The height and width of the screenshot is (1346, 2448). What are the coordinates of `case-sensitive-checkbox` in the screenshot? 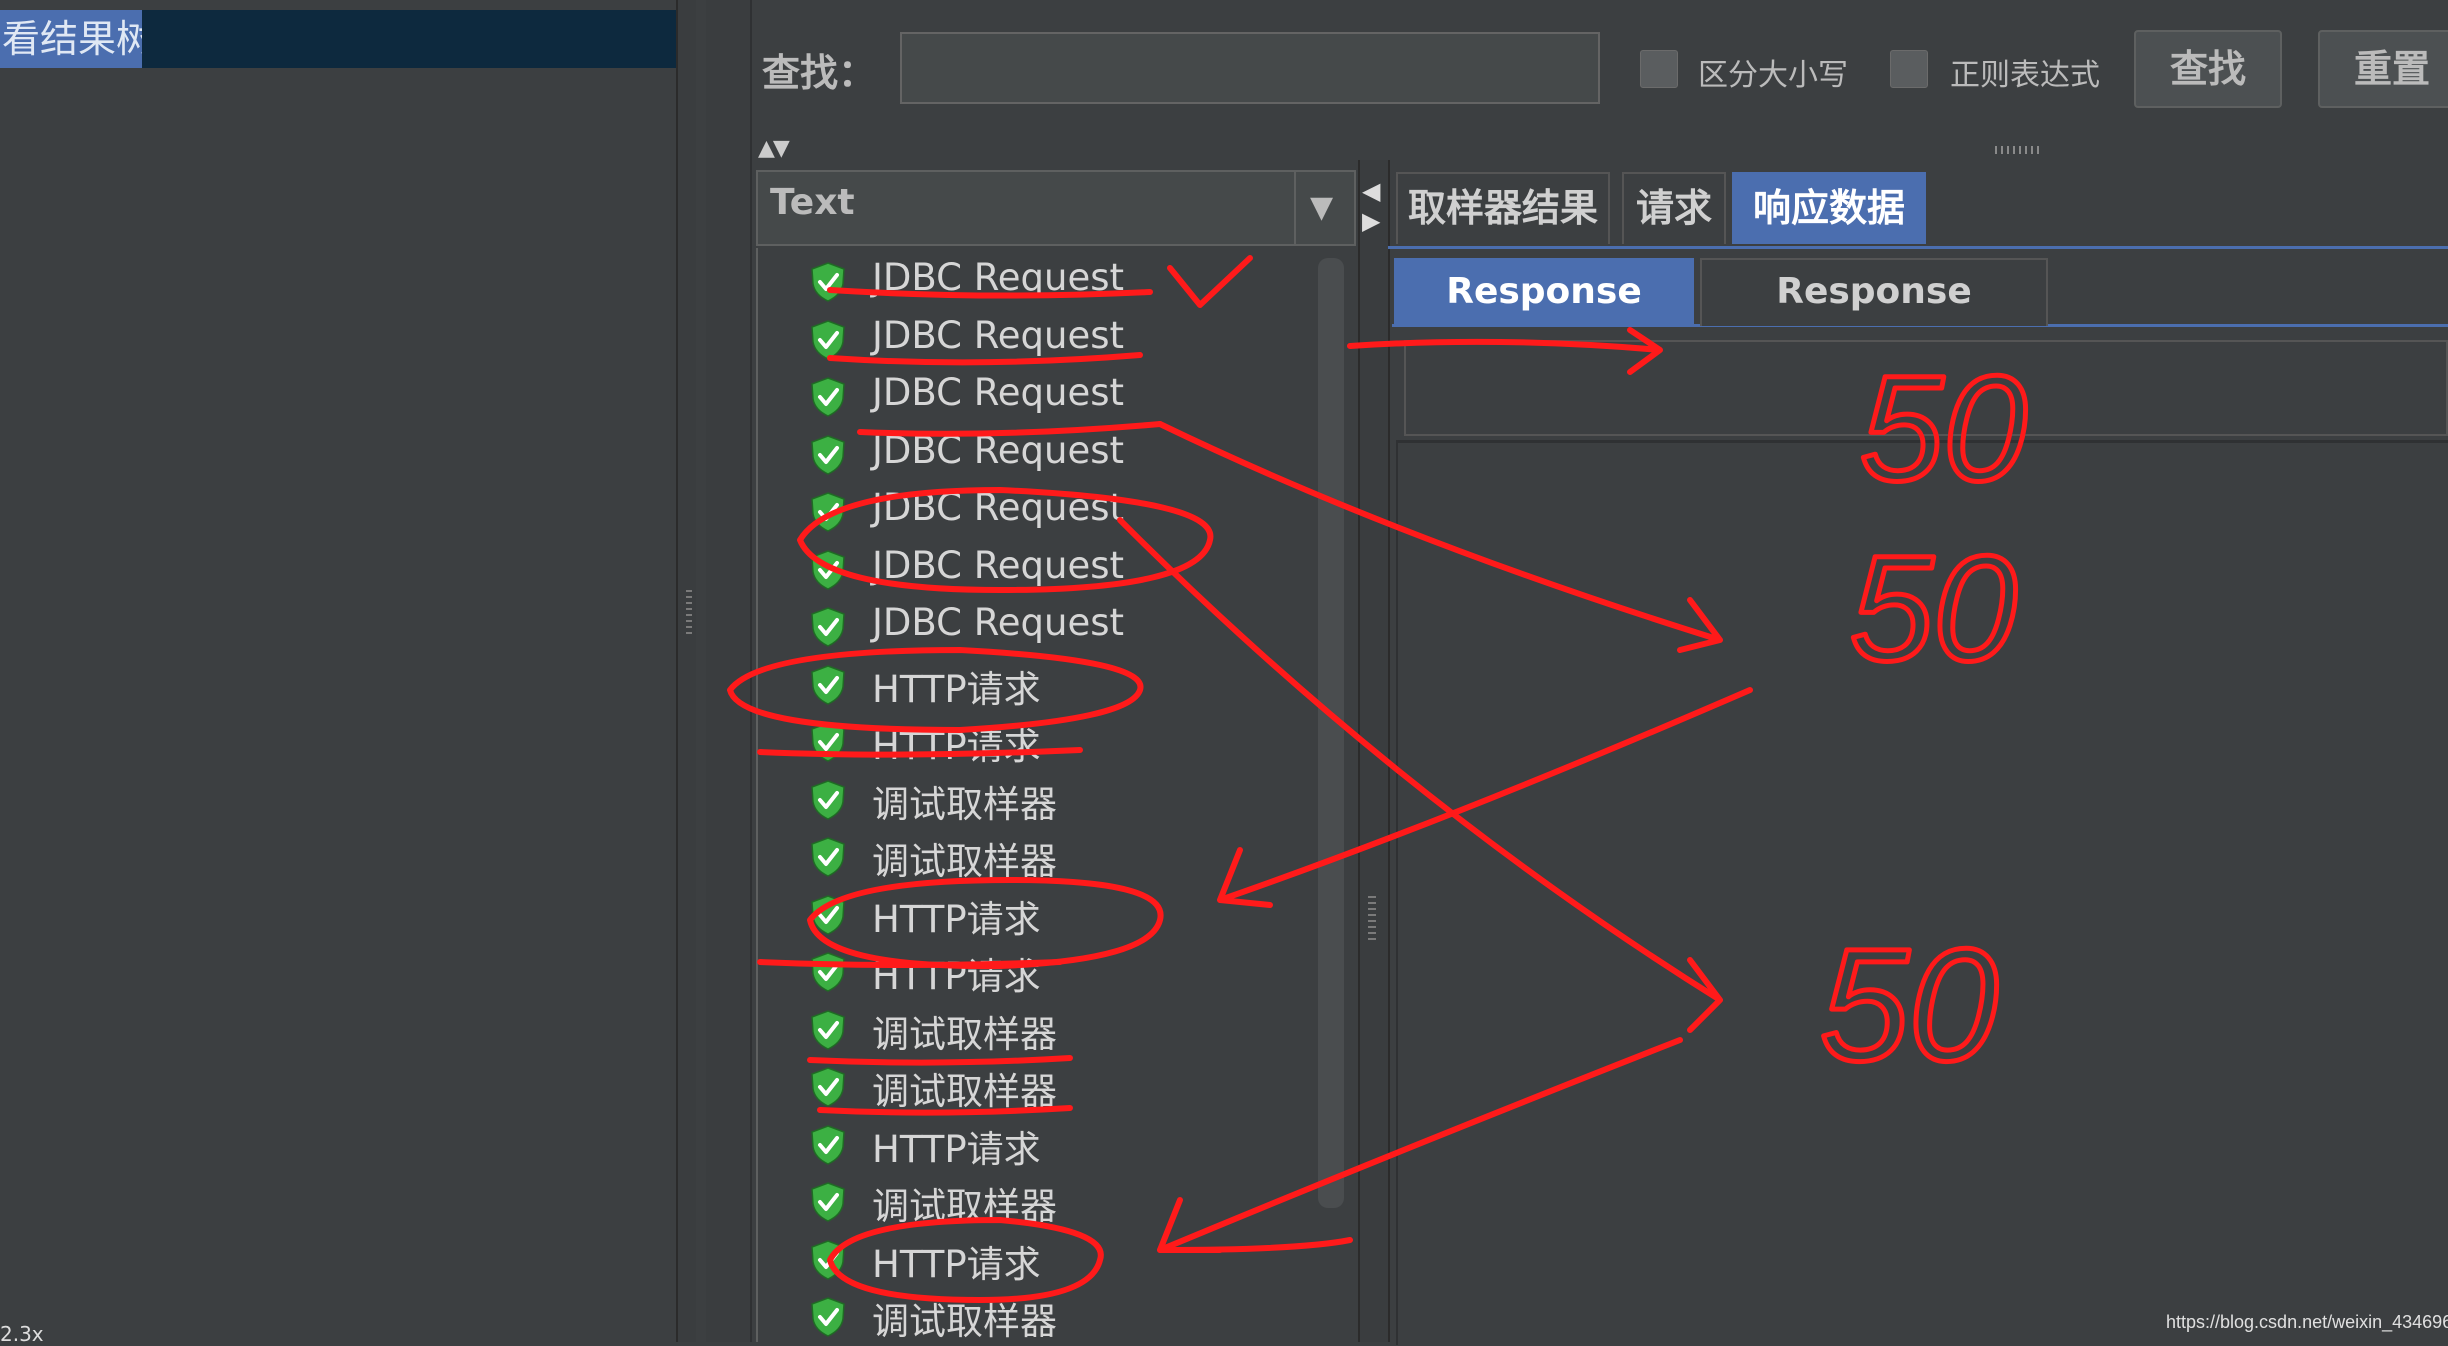 It's located at (1659, 69).